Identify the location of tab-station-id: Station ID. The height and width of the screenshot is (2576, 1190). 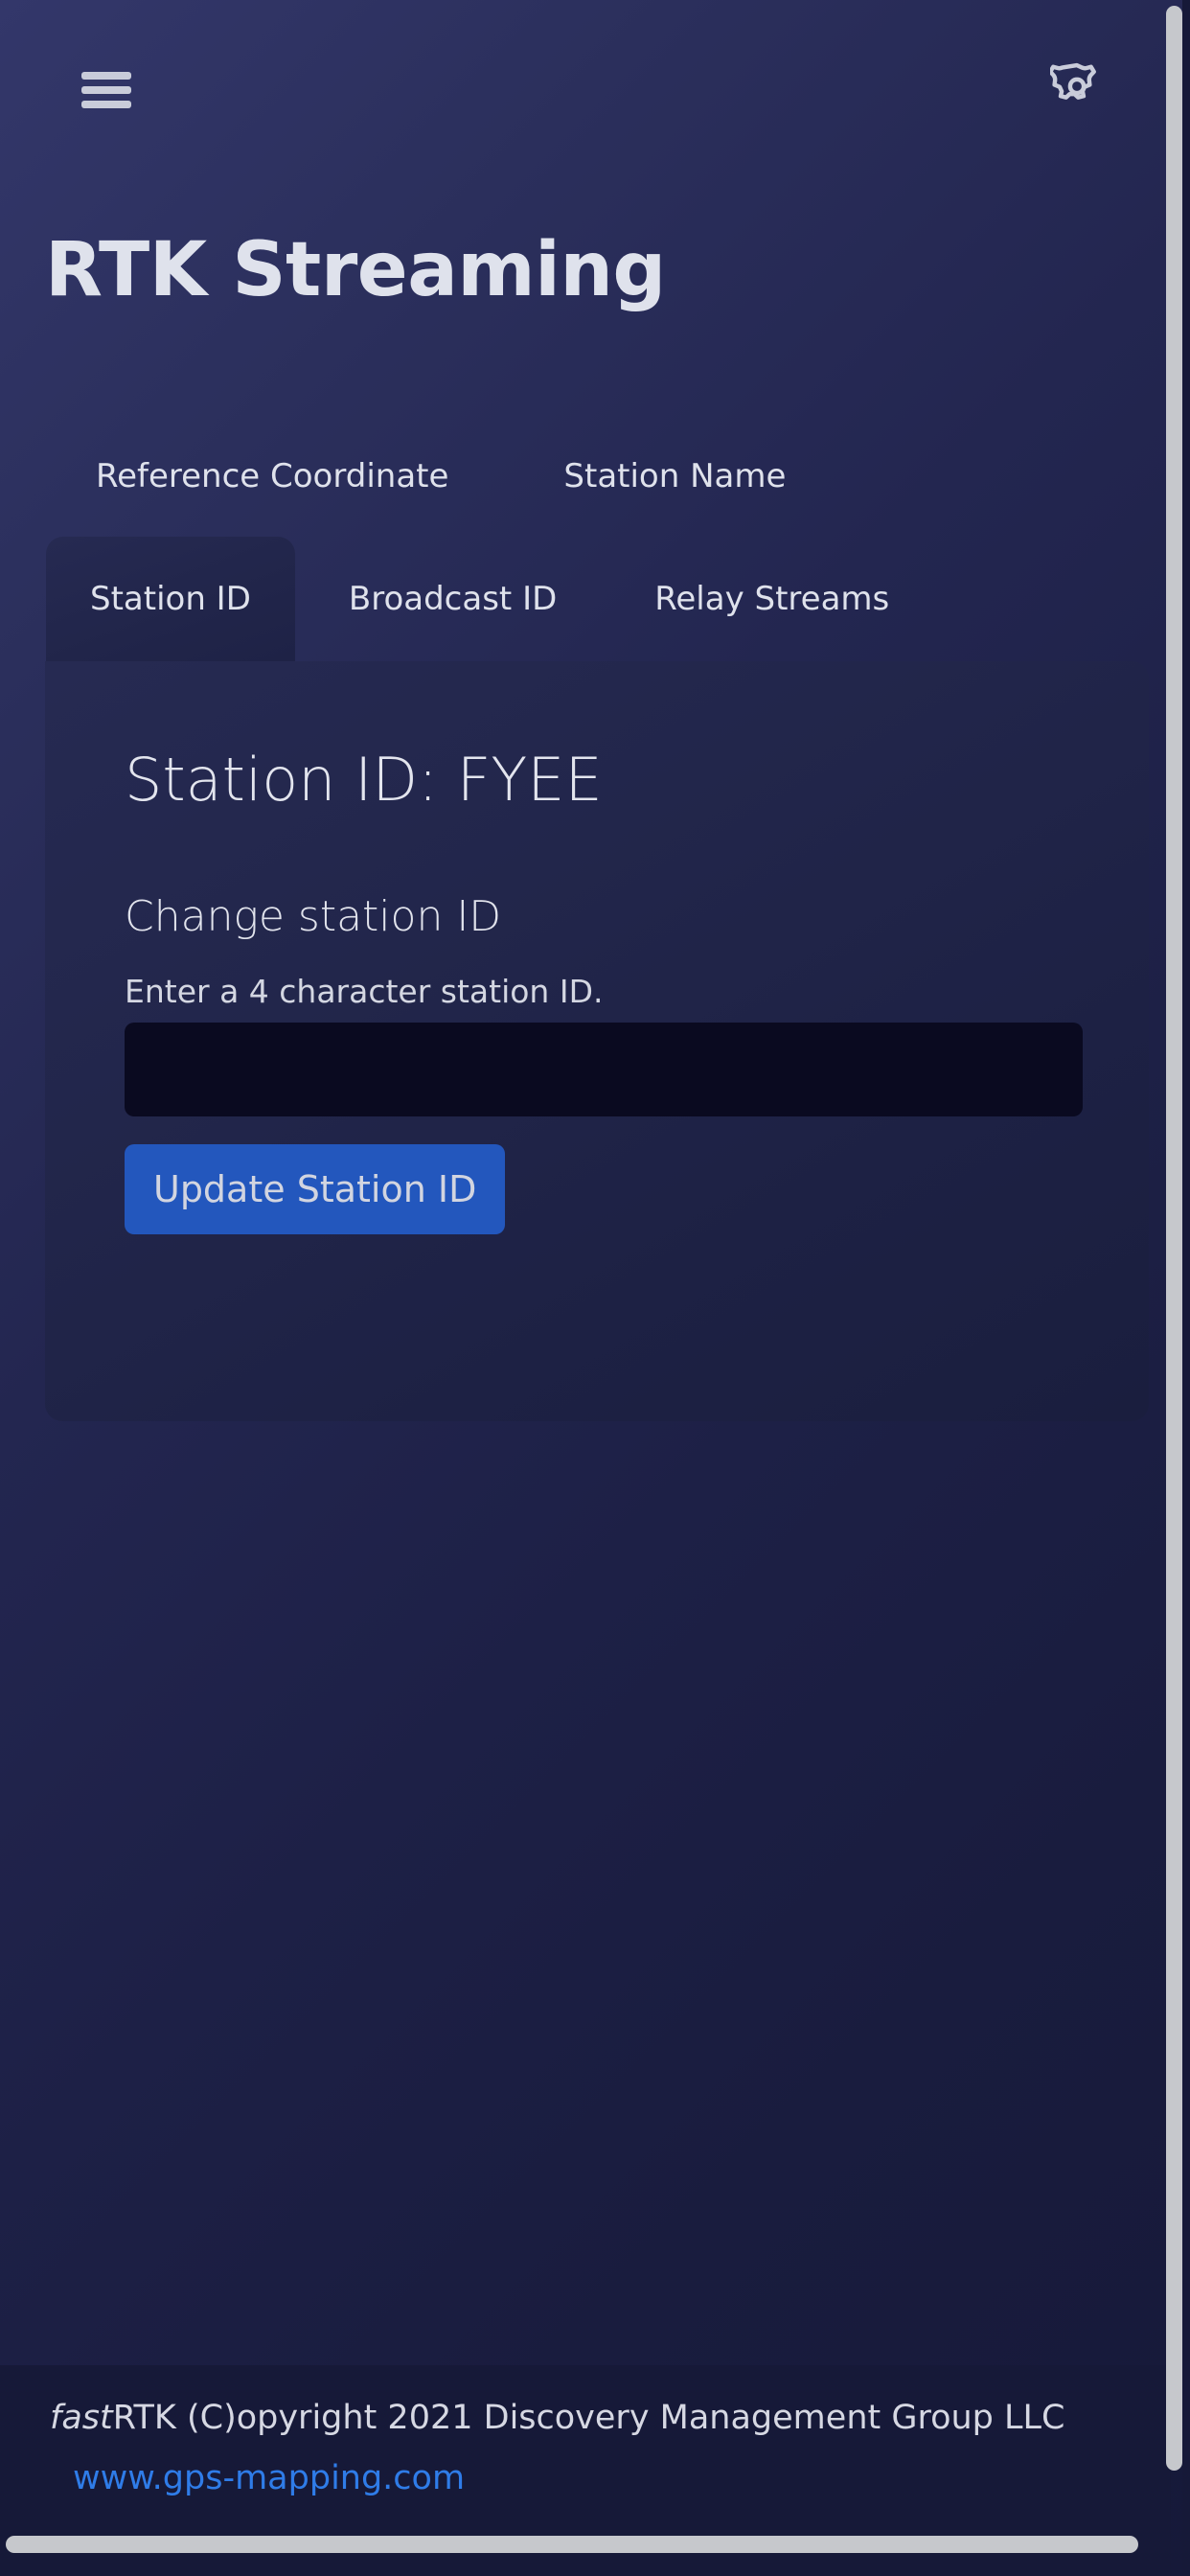
(171, 599).